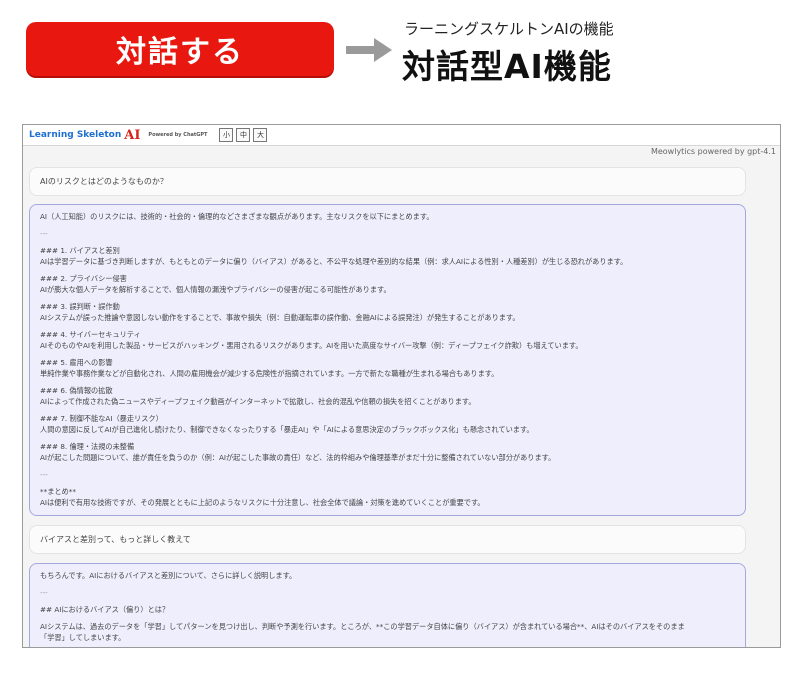 The image size is (800, 683). Describe the element at coordinates (178, 135) in the screenshot. I see `powered-by-label: Powered by ChatGPT` at that location.